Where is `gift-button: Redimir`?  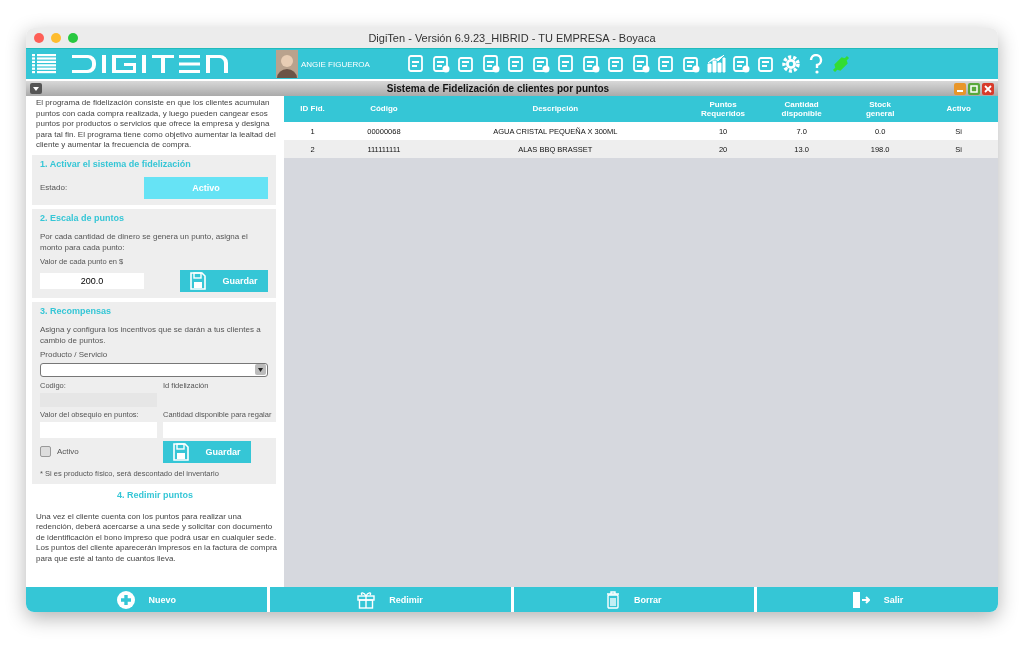 gift-button: Redimir is located at coordinates (390, 599).